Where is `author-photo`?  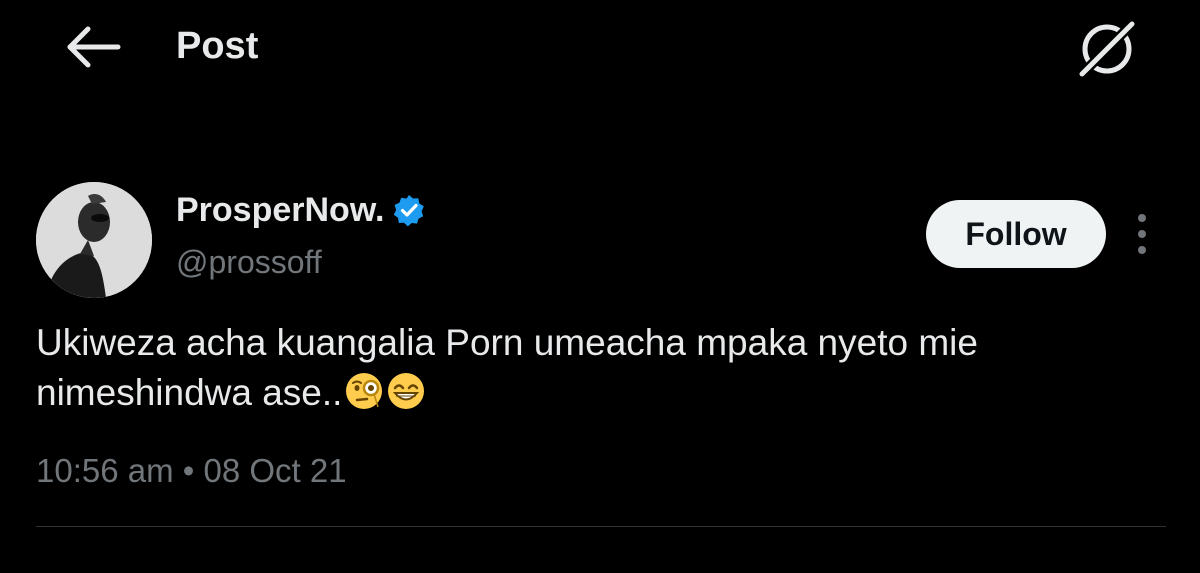
author-photo is located at coordinates (94, 240).